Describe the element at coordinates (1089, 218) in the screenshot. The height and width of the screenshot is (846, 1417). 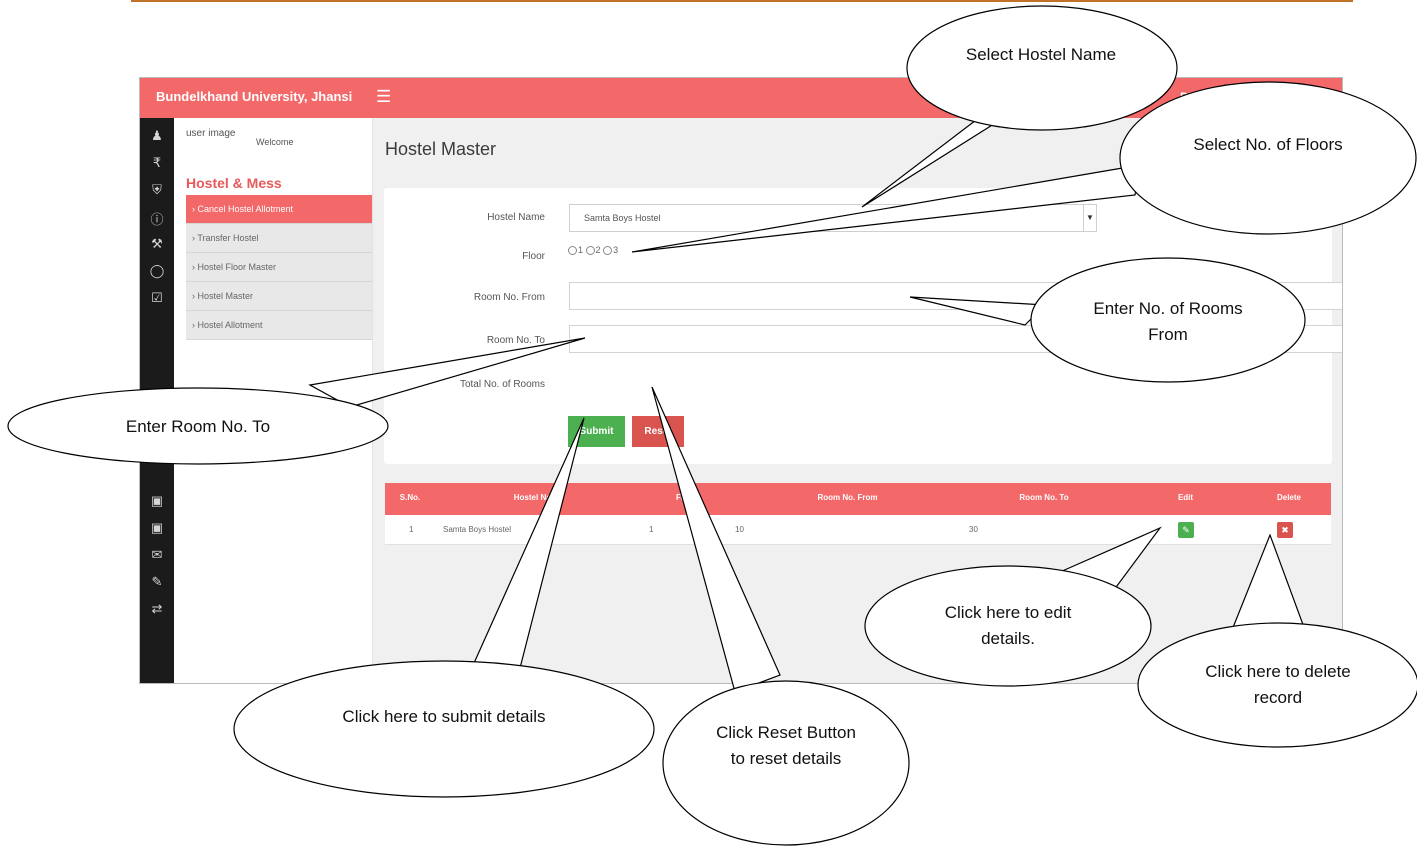
I see `chevron-down-icon: ▼` at that location.